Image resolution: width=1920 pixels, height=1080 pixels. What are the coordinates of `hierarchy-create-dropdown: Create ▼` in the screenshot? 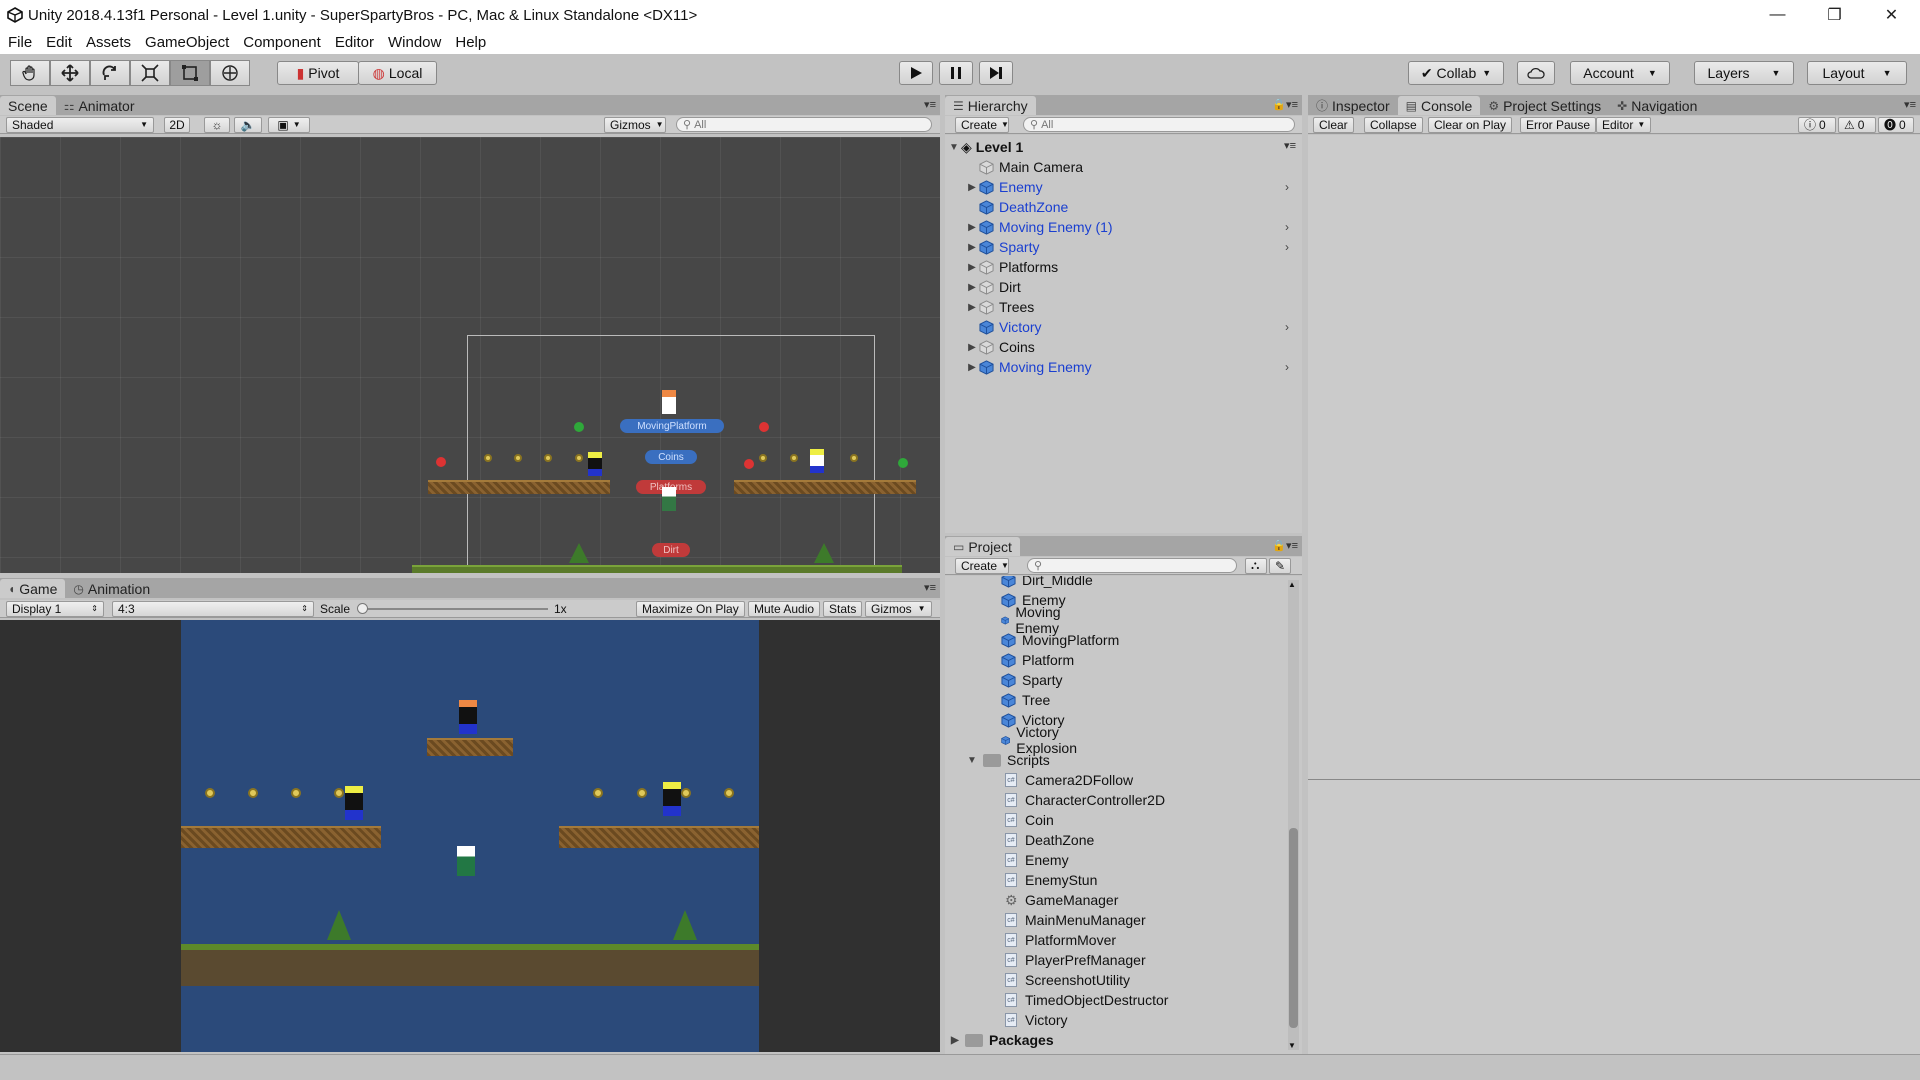 It's located at (982, 124).